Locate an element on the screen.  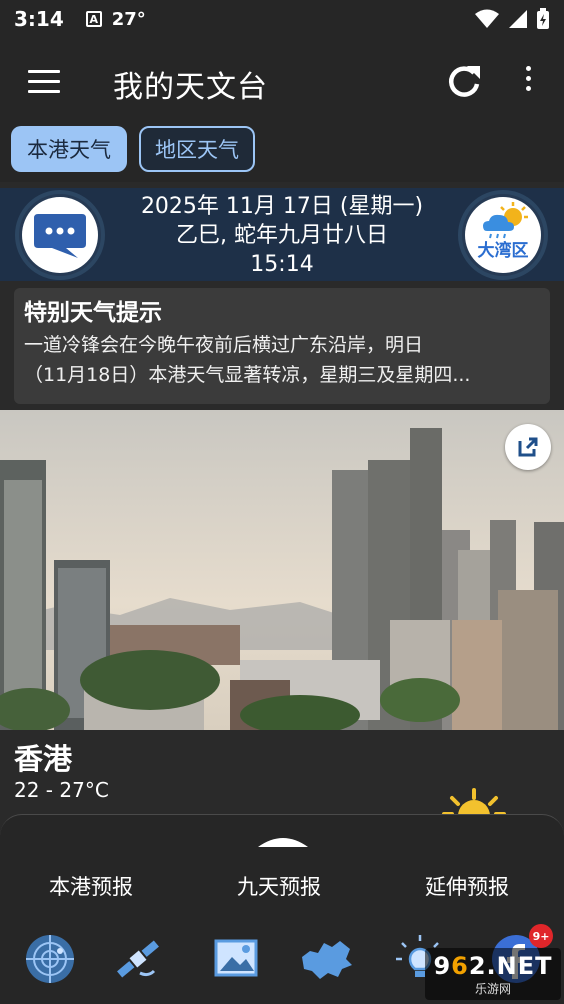
current-time: 15:14 is located at coordinates (282, 264).